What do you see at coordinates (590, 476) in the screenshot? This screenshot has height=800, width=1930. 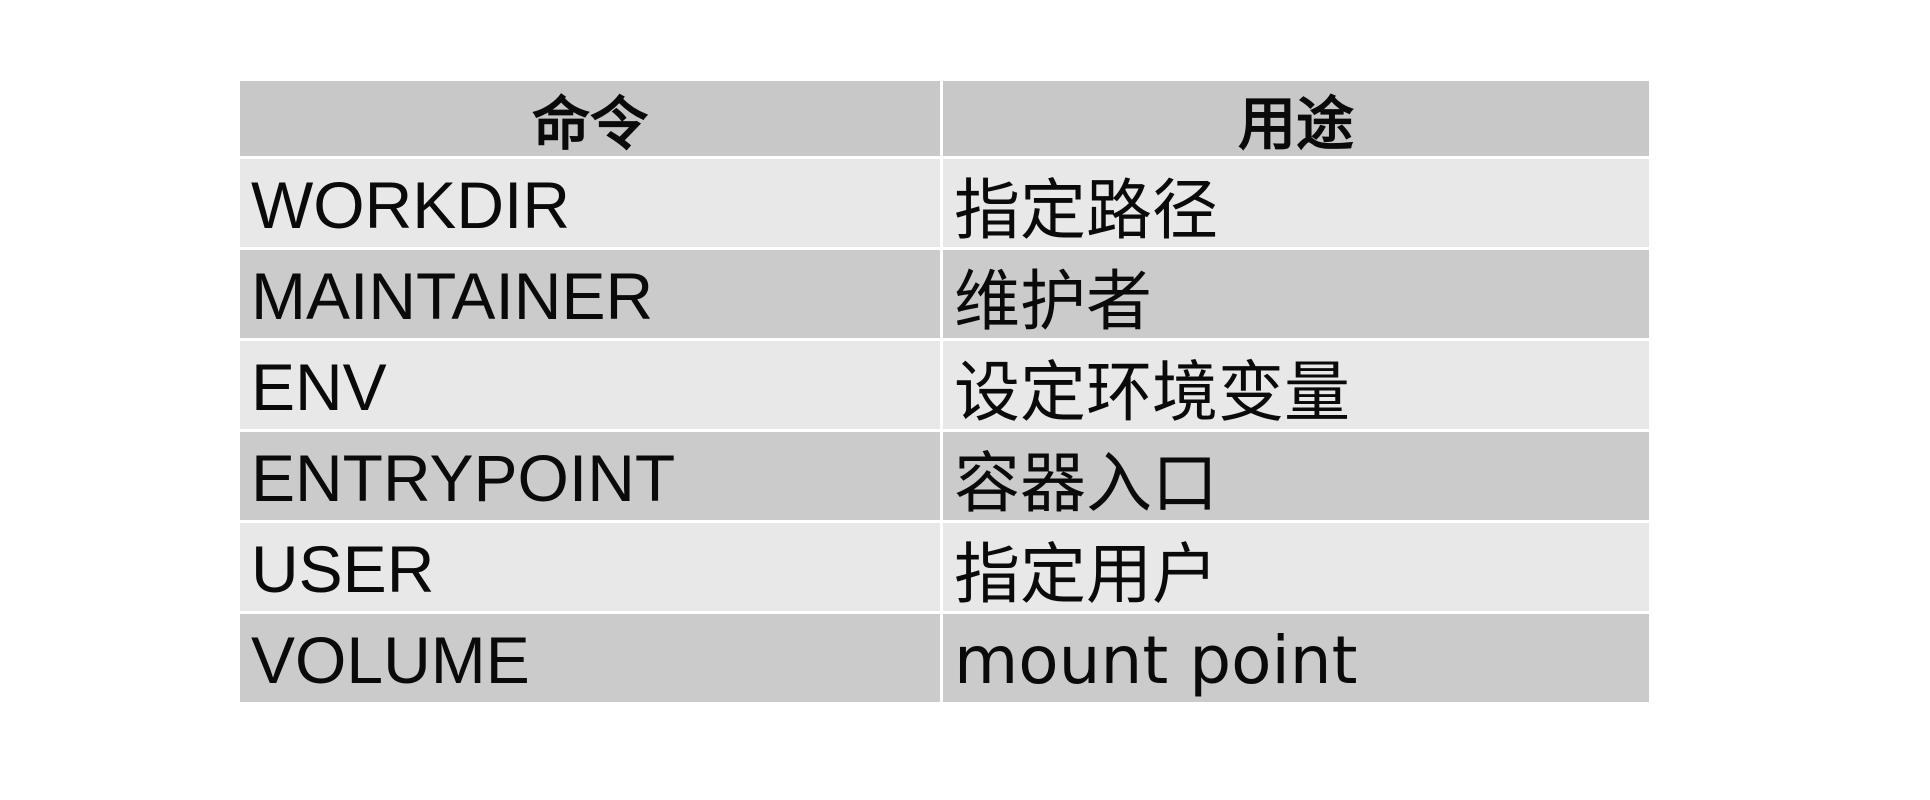 I see `command-cell: ENTRYPOINT` at bounding box center [590, 476].